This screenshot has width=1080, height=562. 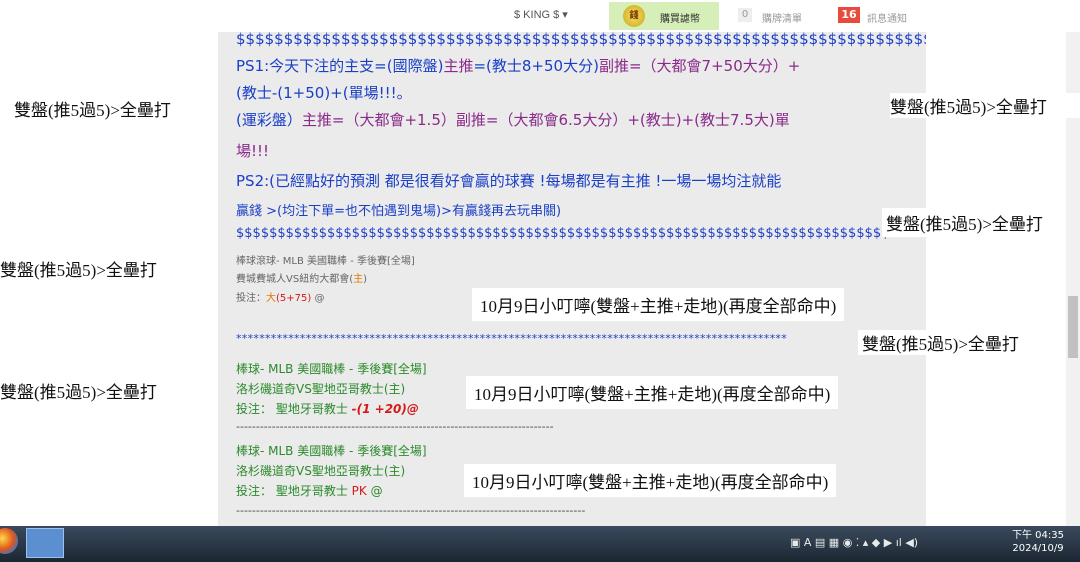 I want to click on clock-time: 下午 04:35, so click(x=1038, y=535).